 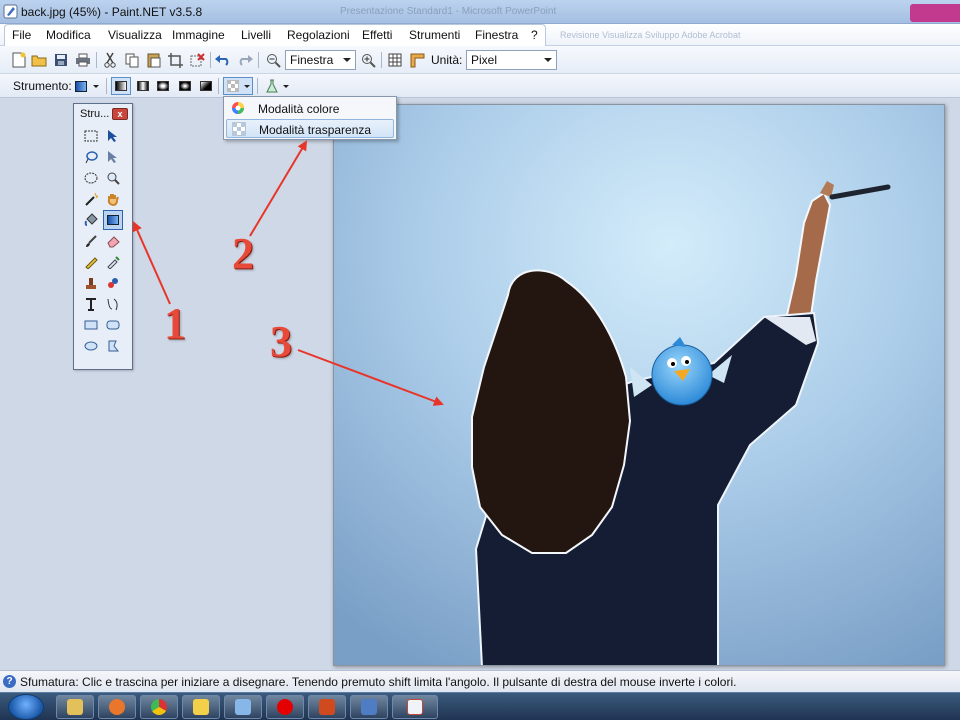 I want to click on taskbar-chrome-icon, so click(x=159, y=707).